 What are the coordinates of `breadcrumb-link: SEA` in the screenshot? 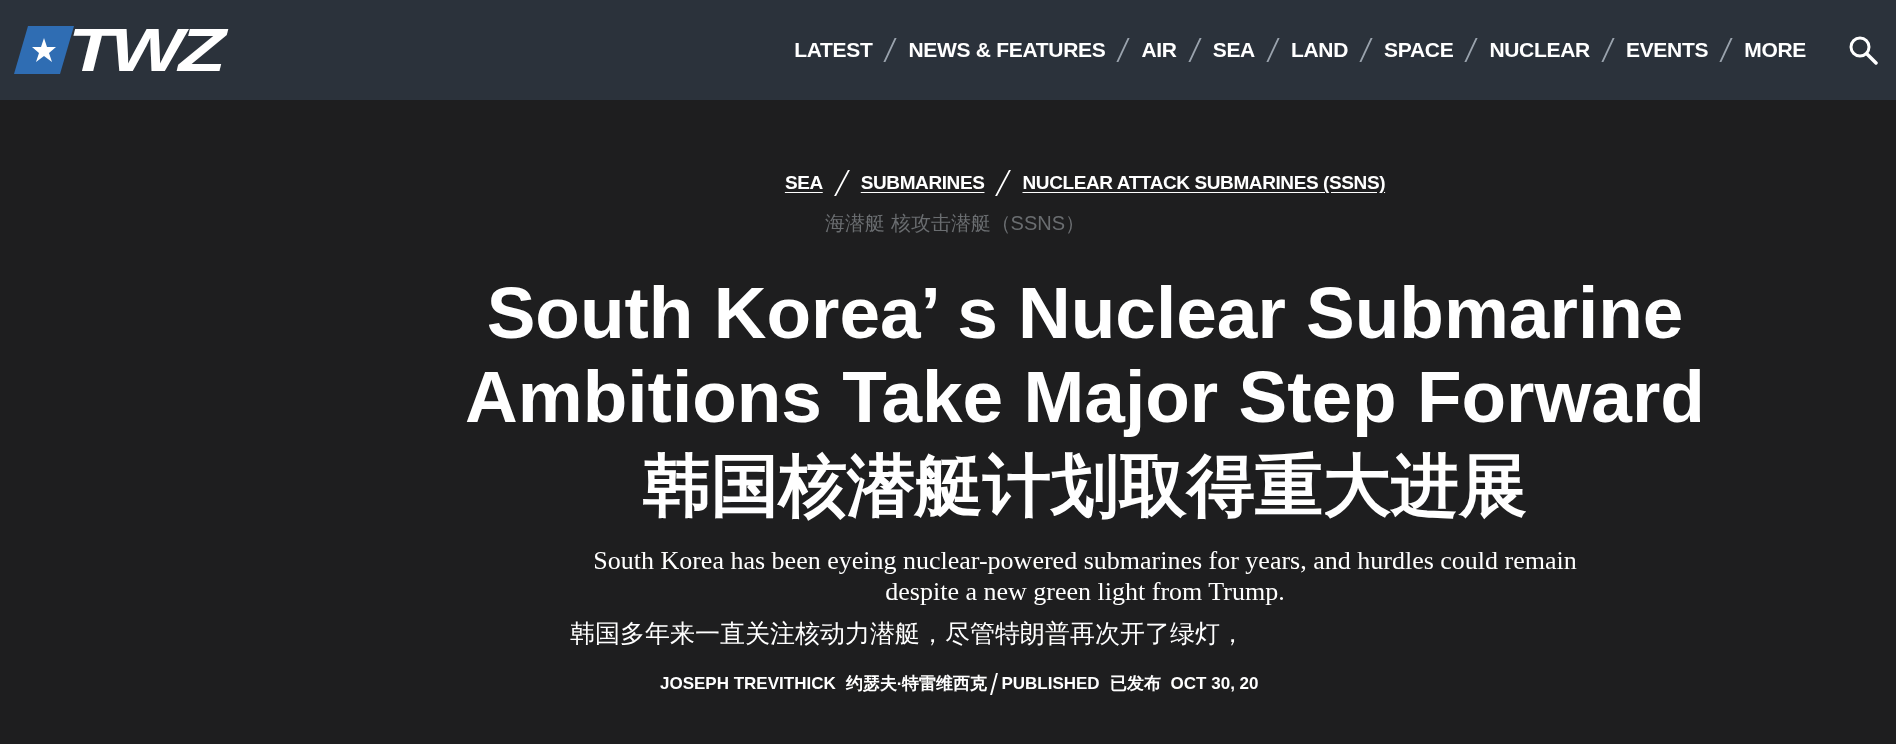 It's located at (803, 183).